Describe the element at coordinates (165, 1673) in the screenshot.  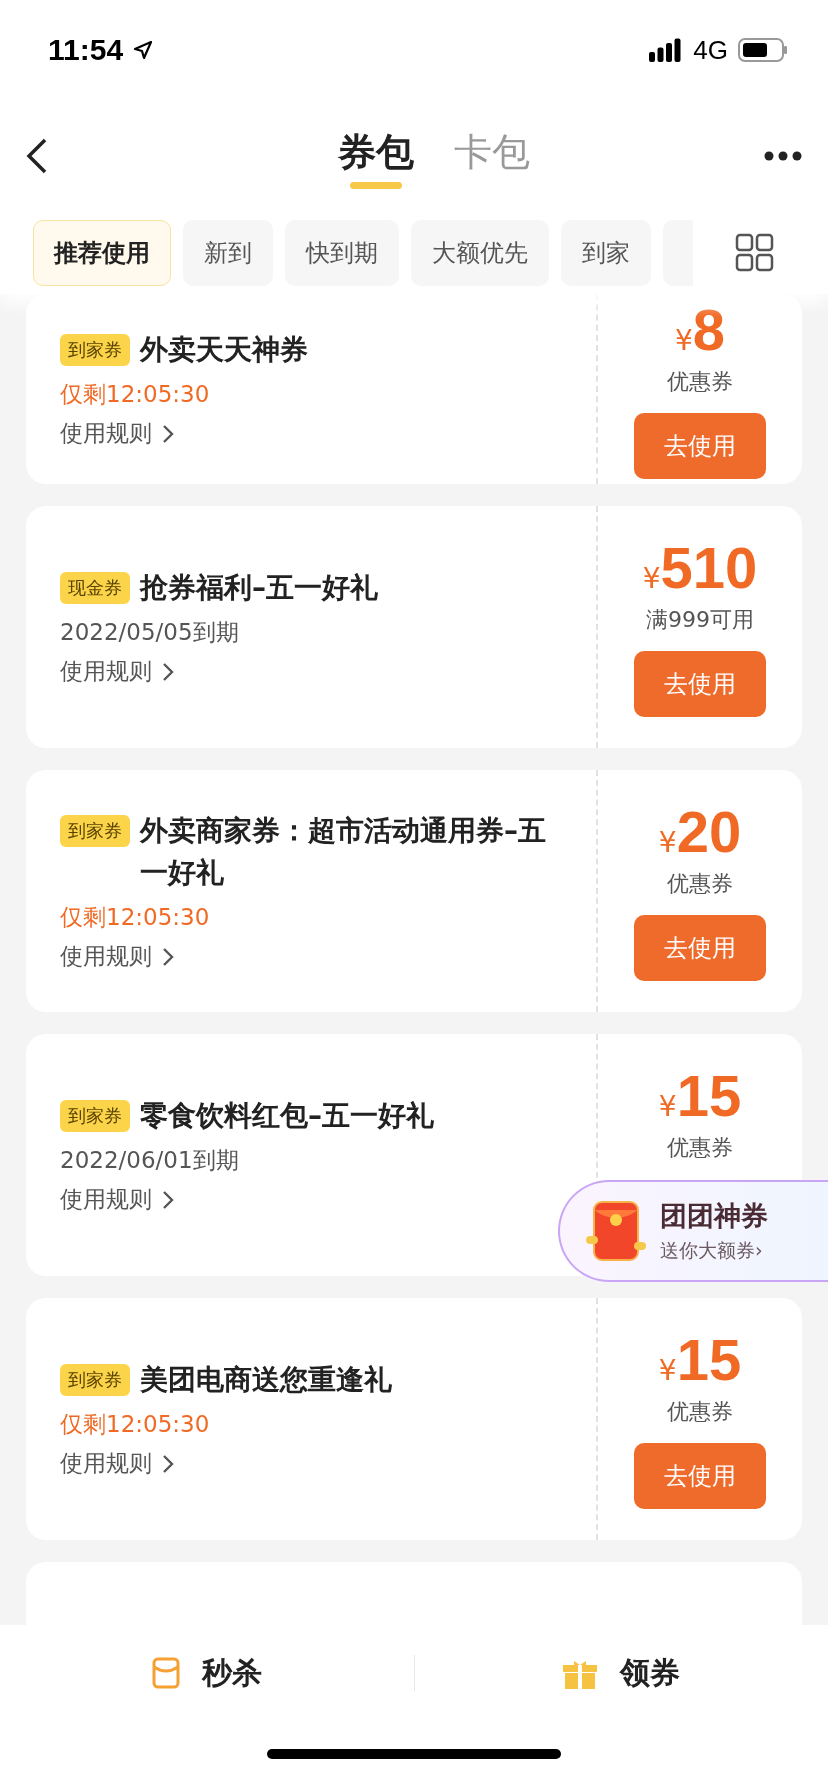
I see `envelope-icon` at that location.